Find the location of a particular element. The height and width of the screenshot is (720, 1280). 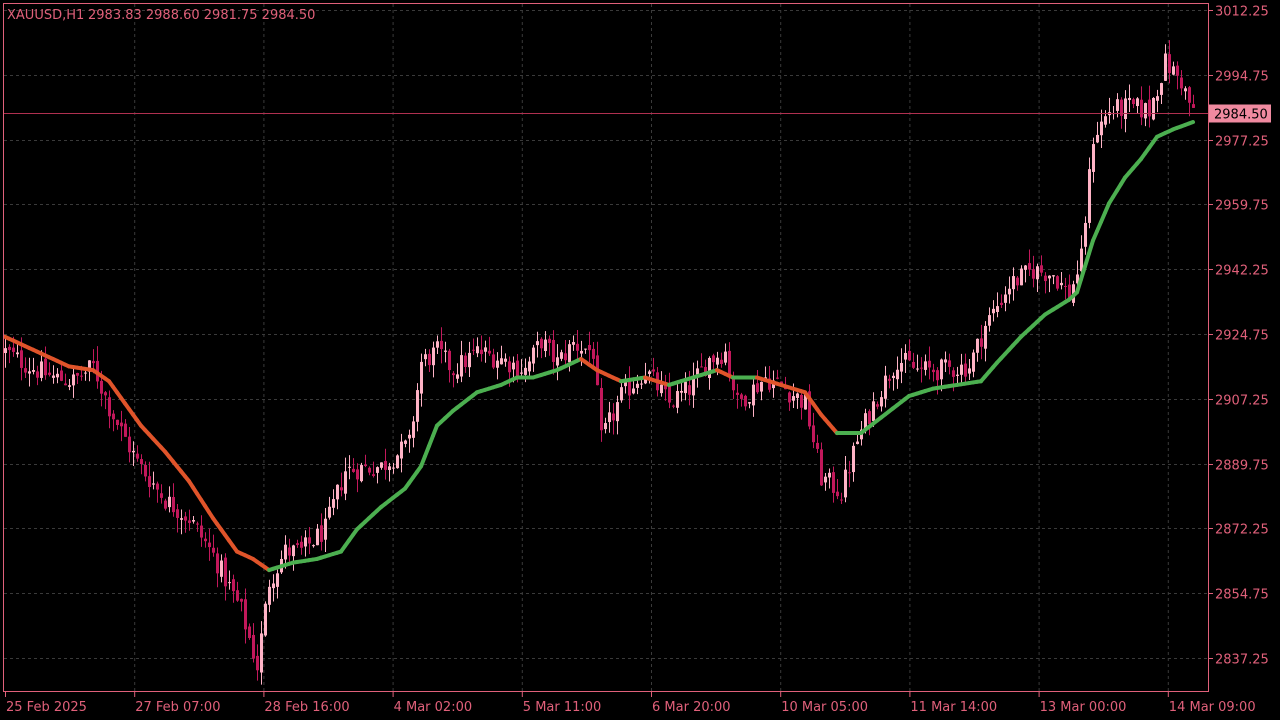

symbol-label: XAUUSD,H1 is located at coordinates (45, 15).